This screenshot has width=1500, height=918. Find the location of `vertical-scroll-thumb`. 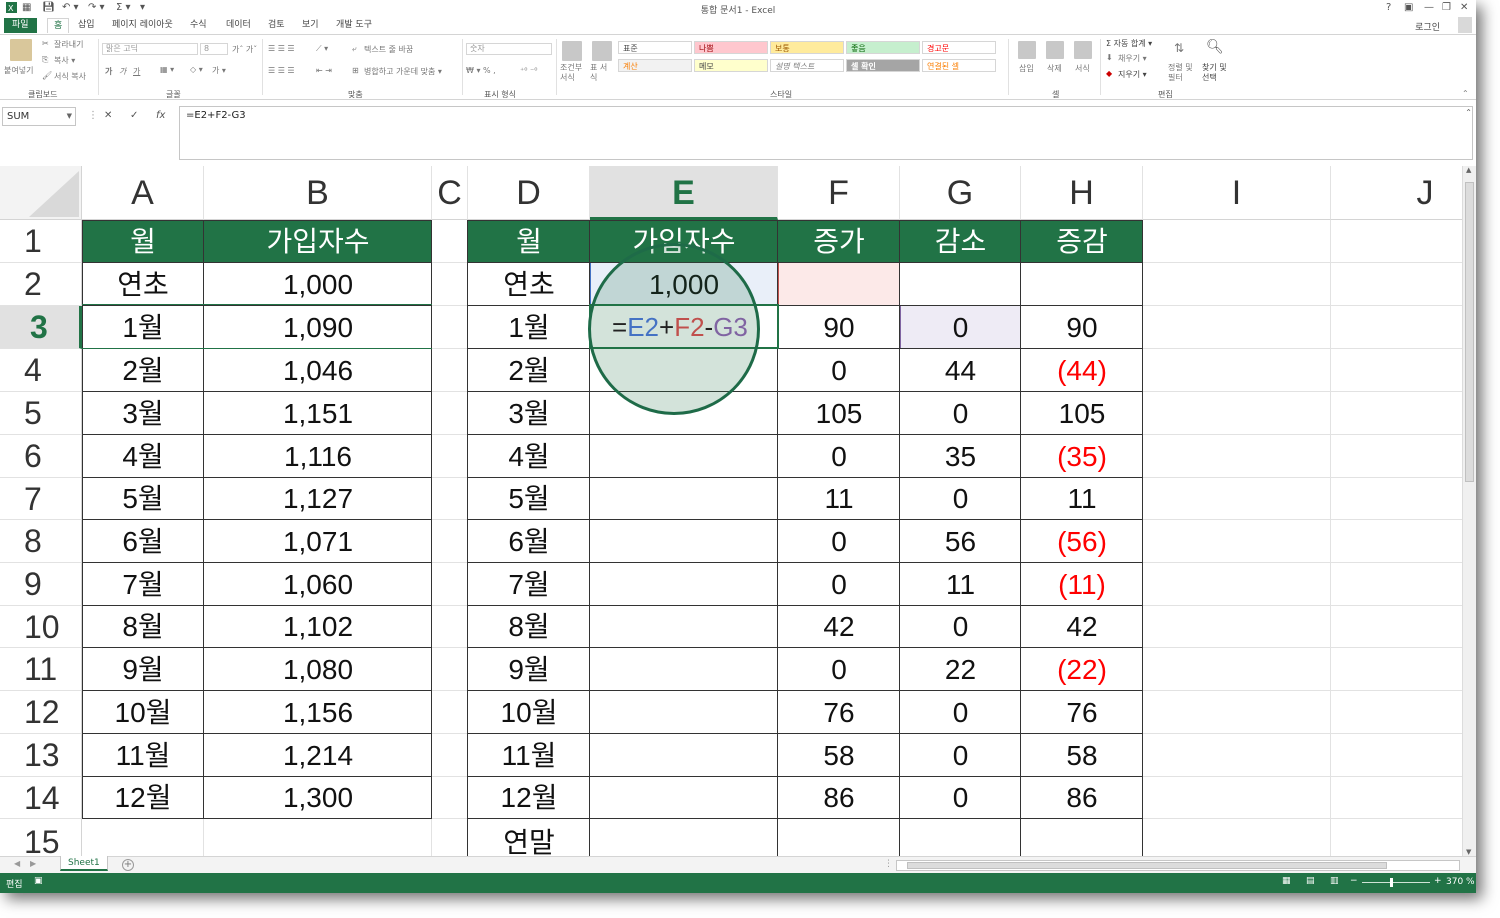

vertical-scroll-thumb is located at coordinates (1469, 332).